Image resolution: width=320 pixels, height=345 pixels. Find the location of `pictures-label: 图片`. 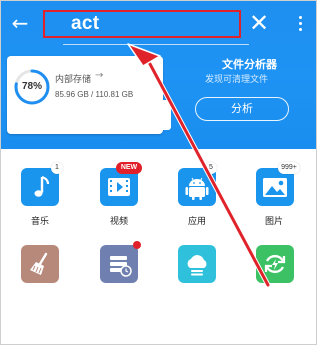

pictures-label: 图片 is located at coordinates (274, 220).